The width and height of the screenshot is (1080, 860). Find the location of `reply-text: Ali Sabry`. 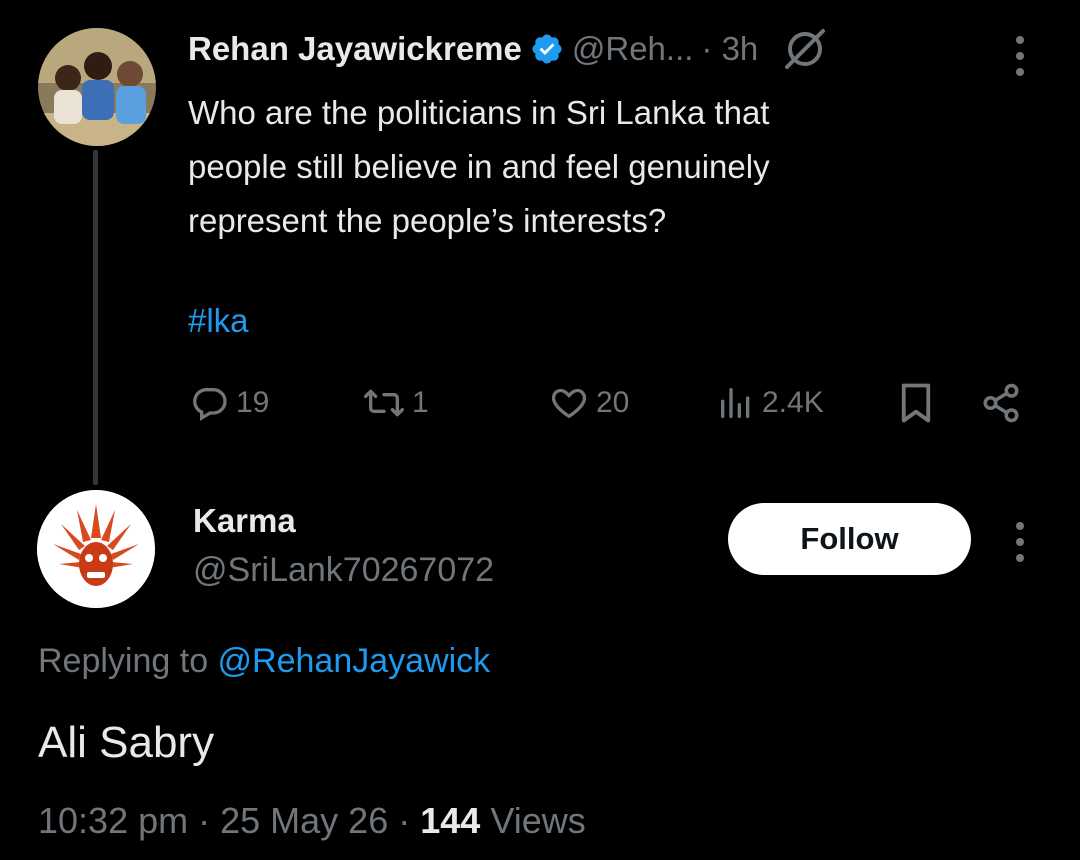

reply-text: Ali Sabry is located at coordinates (126, 742).